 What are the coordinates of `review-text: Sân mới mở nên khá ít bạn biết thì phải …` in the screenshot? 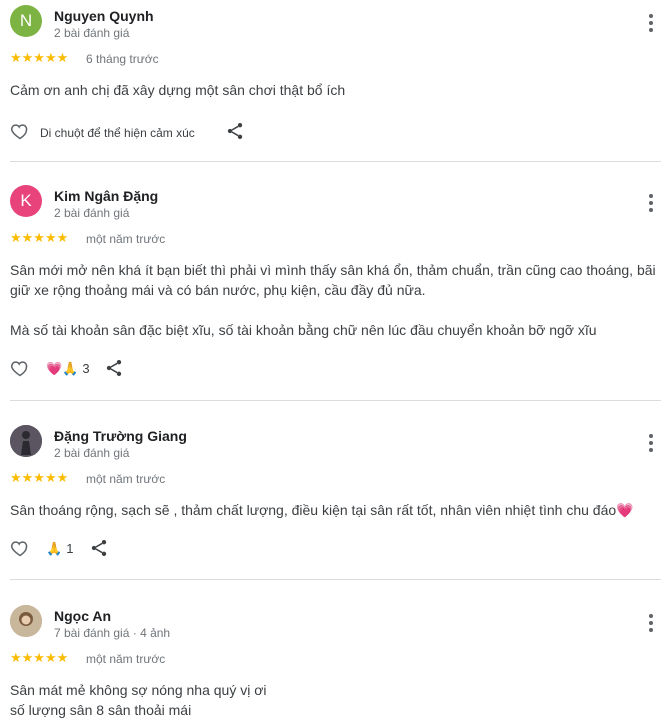 It's located at (333, 270).